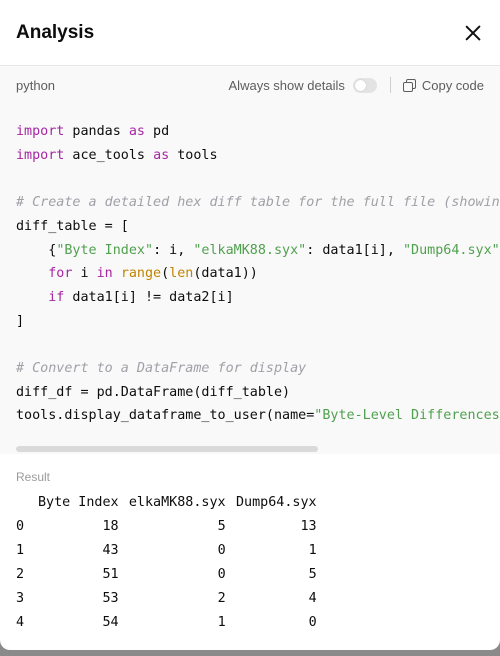  Describe the element at coordinates (177, 502) in the screenshot. I see `table-header-cell: elkaMK88.syx` at that location.